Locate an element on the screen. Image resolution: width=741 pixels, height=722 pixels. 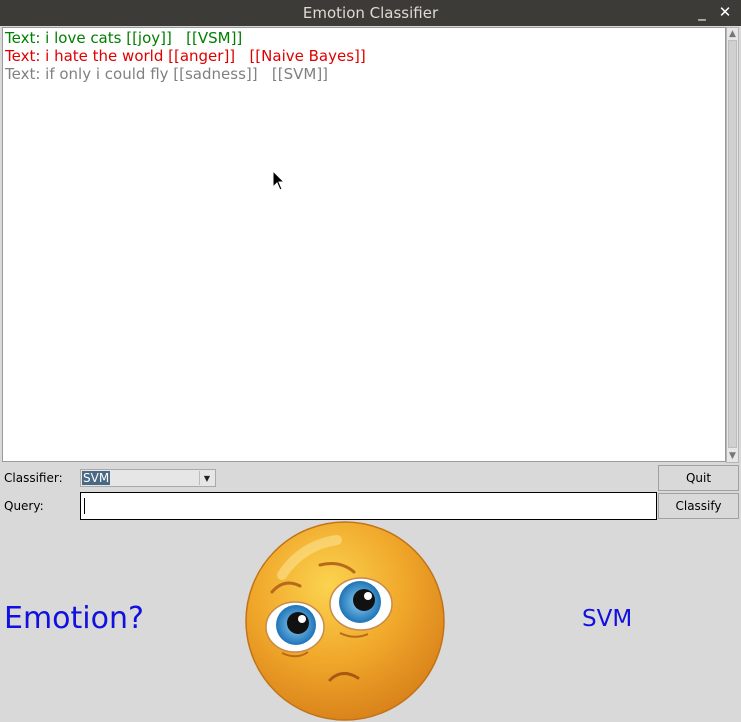
query-label: Query: is located at coordinates (24, 506).